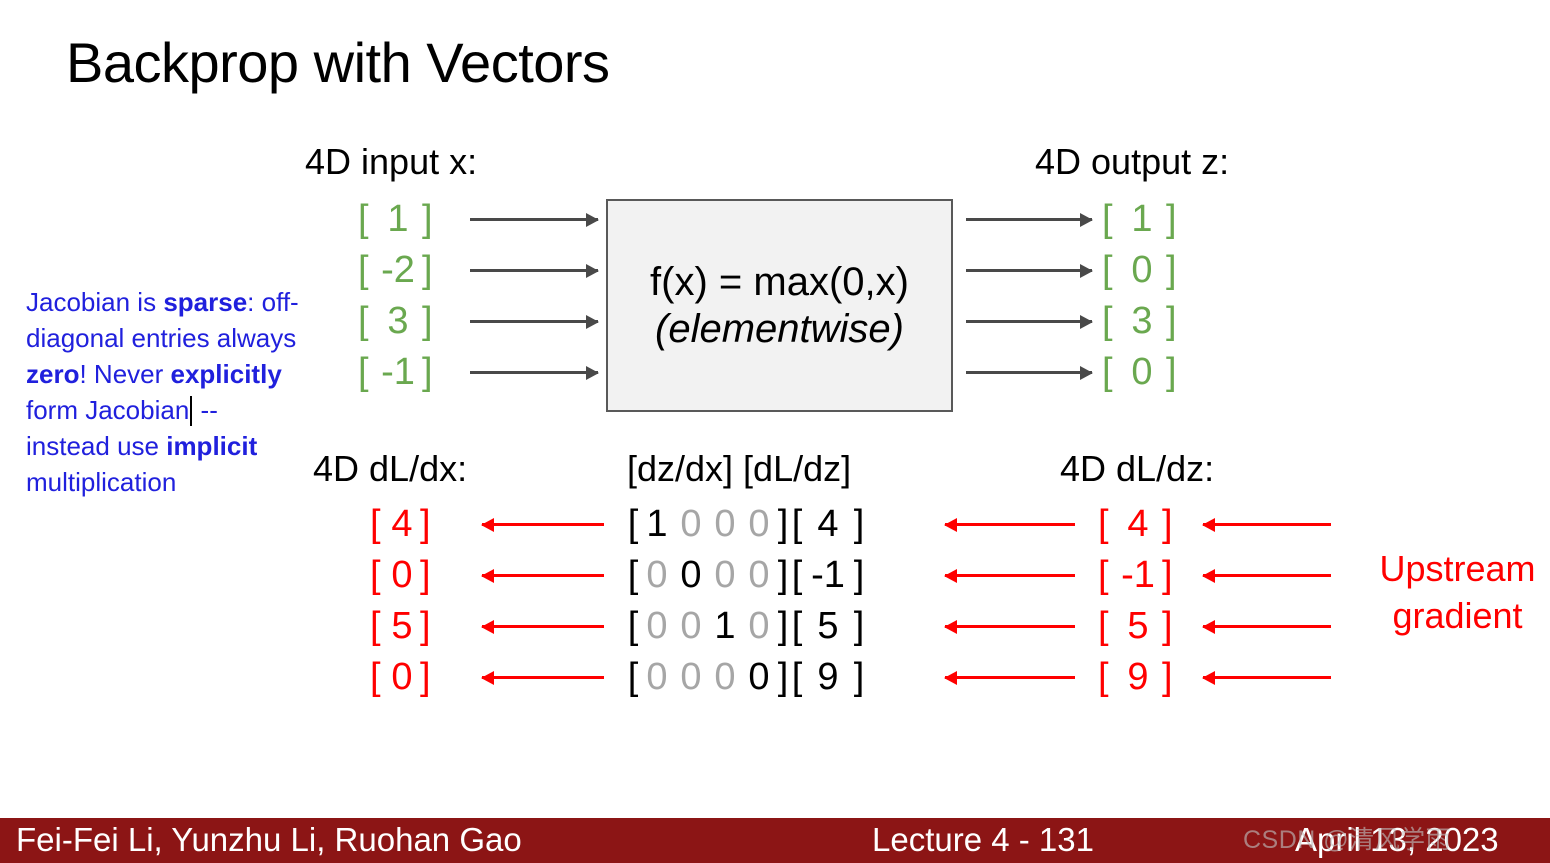 The height and width of the screenshot is (863, 1550). I want to click on jacobian-row: [0 0 1 0][5], so click(746, 626).